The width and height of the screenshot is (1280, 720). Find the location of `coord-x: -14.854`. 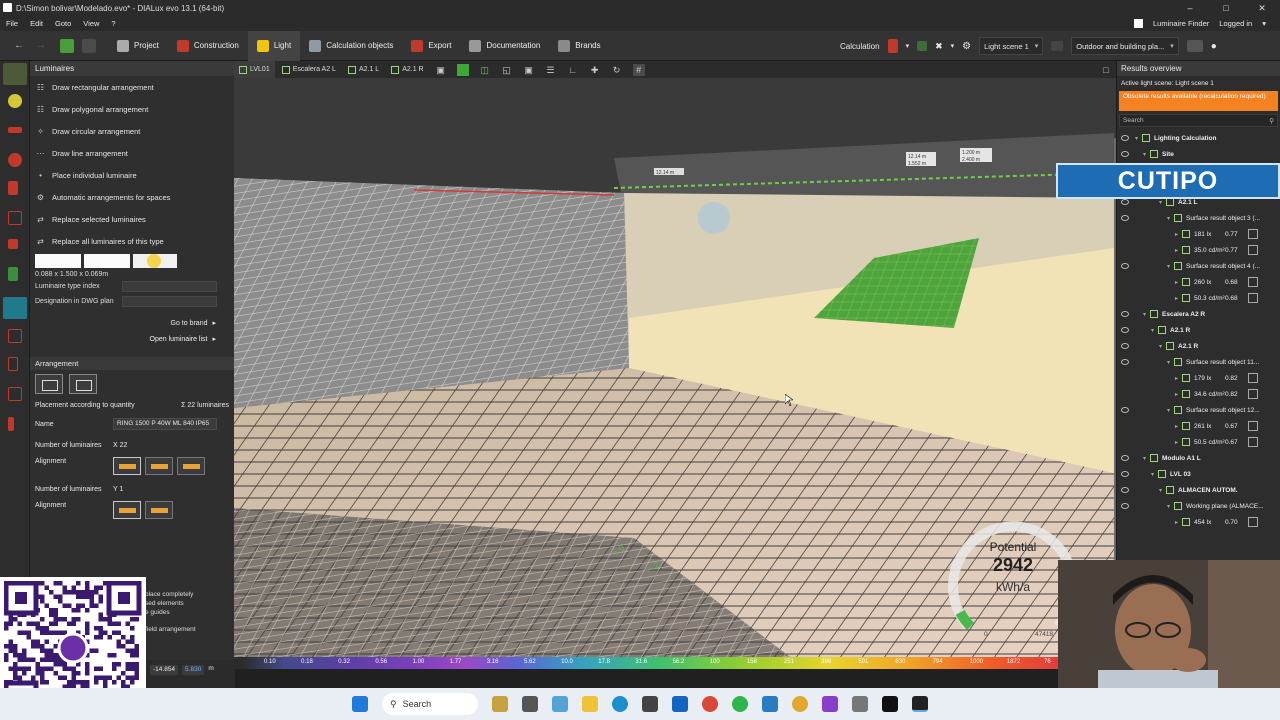

coord-x: -14.854 is located at coordinates (164, 670).